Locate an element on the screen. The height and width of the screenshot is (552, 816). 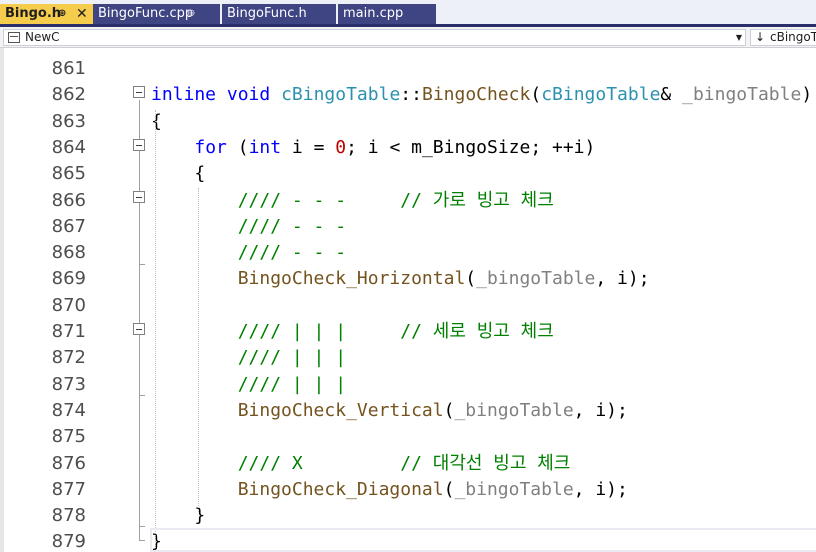
code-line: 877 BingoCheck_Diagonal(_bingoTable, i); is located at coordinates (408, 490).